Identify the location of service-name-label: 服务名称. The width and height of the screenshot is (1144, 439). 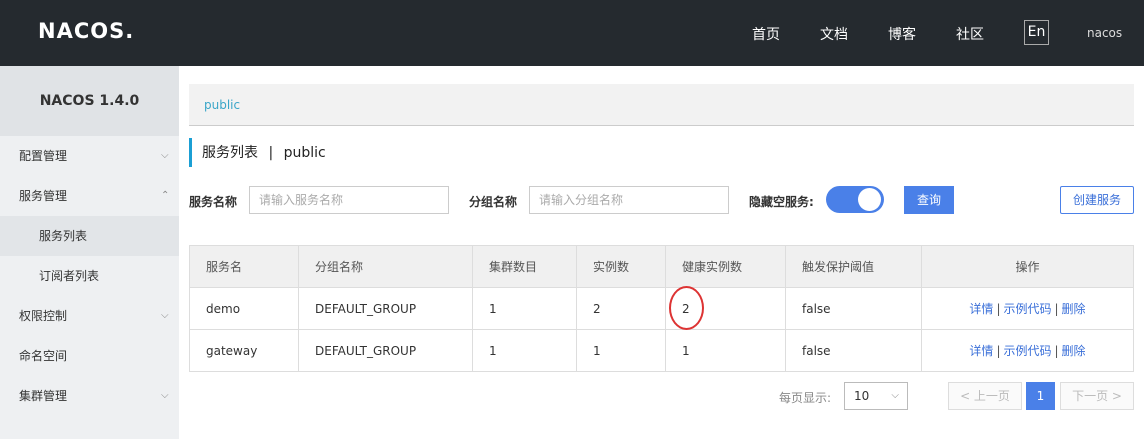
(213, 202).